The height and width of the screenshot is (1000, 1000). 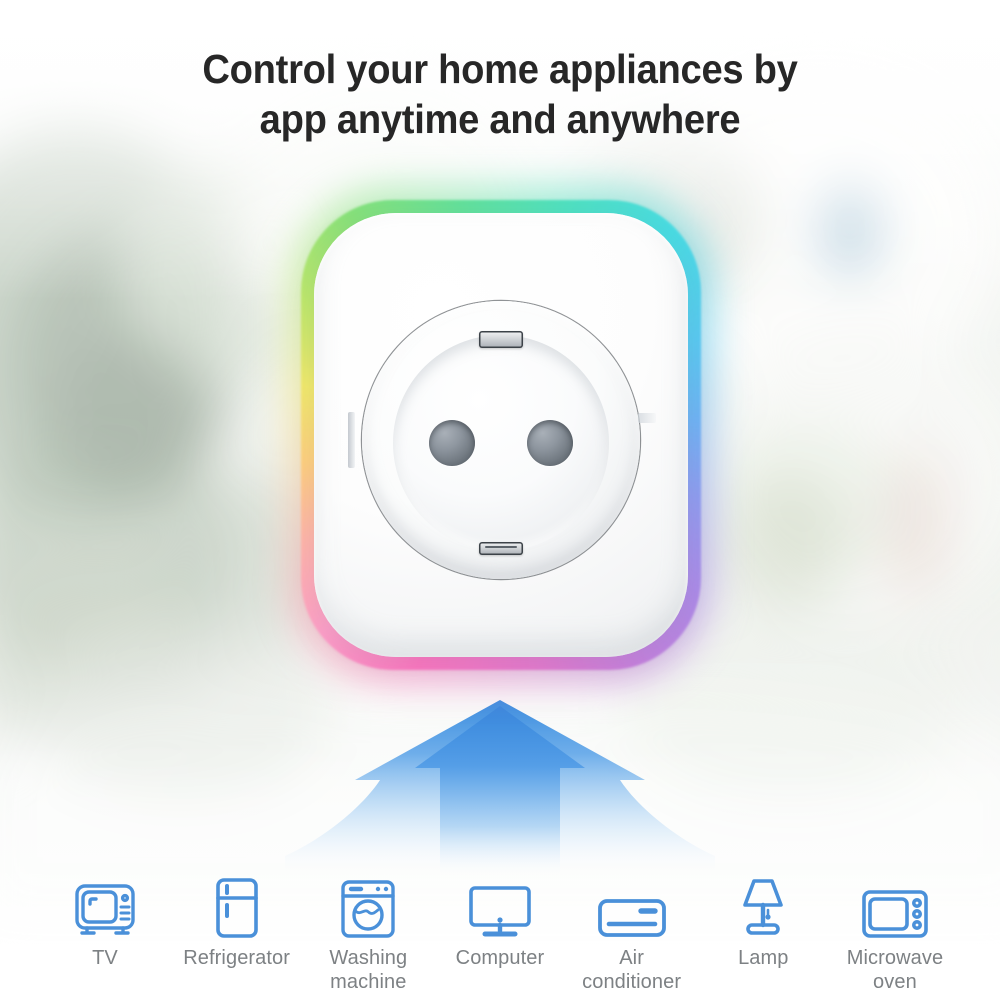 What do you see at coordinates (550, 442) in the screenshot?
I see `socket-pin-hole-right` at bounding box center [550, 442].